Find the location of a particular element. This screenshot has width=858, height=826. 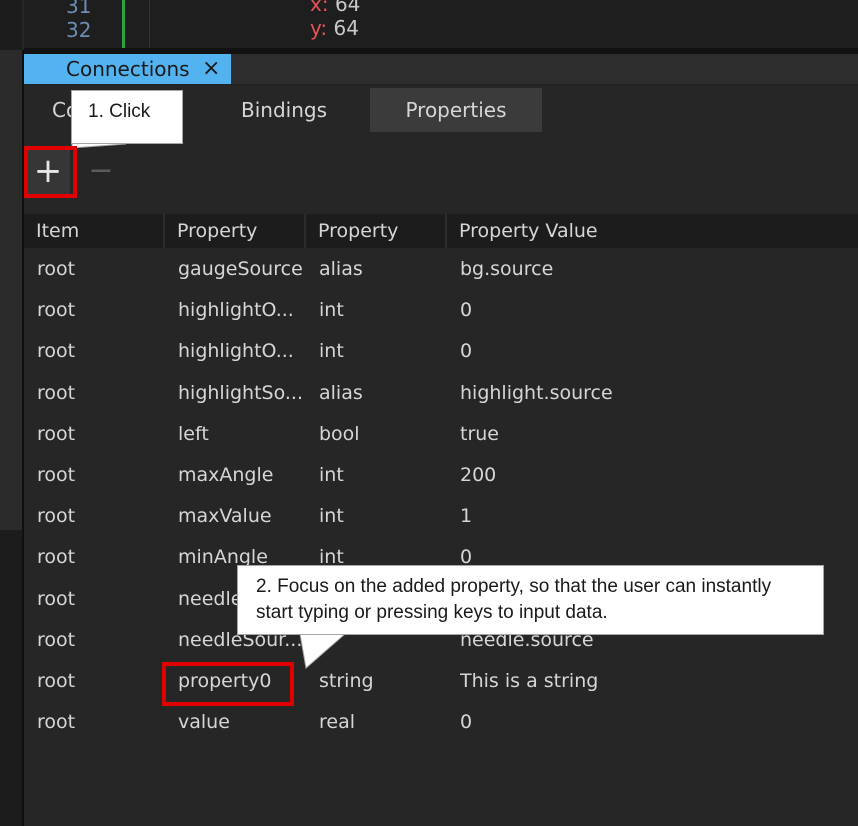

cell-property: maxAngle is located at coordinates (242, 475).